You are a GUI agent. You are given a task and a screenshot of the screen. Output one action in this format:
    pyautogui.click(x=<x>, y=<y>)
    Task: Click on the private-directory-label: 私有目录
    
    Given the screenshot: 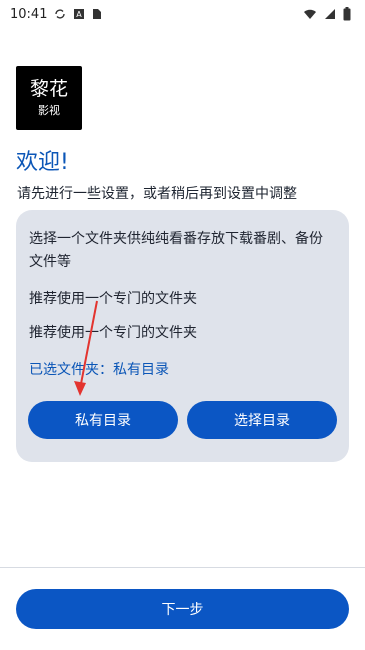 What is the action you would take?
    pyautogui.click(x=103, y=420)
    